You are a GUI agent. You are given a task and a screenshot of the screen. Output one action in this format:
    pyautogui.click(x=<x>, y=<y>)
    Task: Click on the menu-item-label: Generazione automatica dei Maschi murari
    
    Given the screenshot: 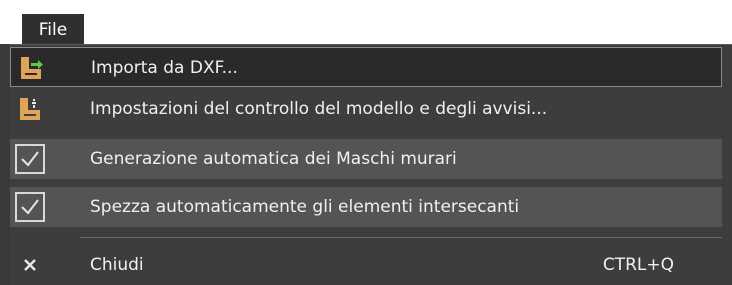 What is the action you would take?
    pyautogui.click(x=273, y=159)
    